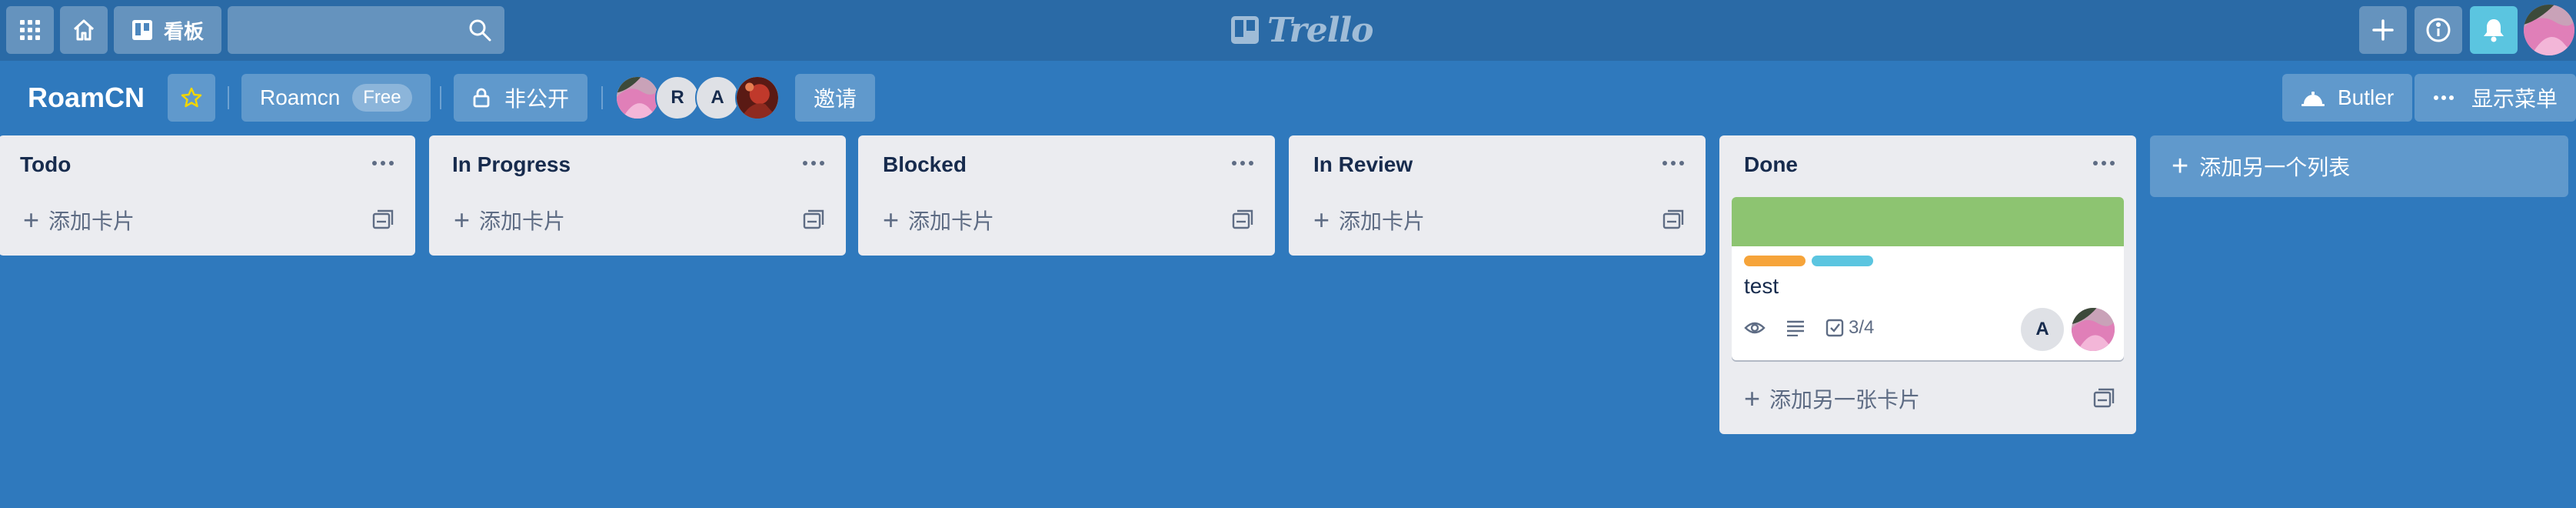 This screenshot has width=2576, height=508. Describe the element at coordinates (382, 98) in the screenshot. I see `plan-badge: Free` at that location.